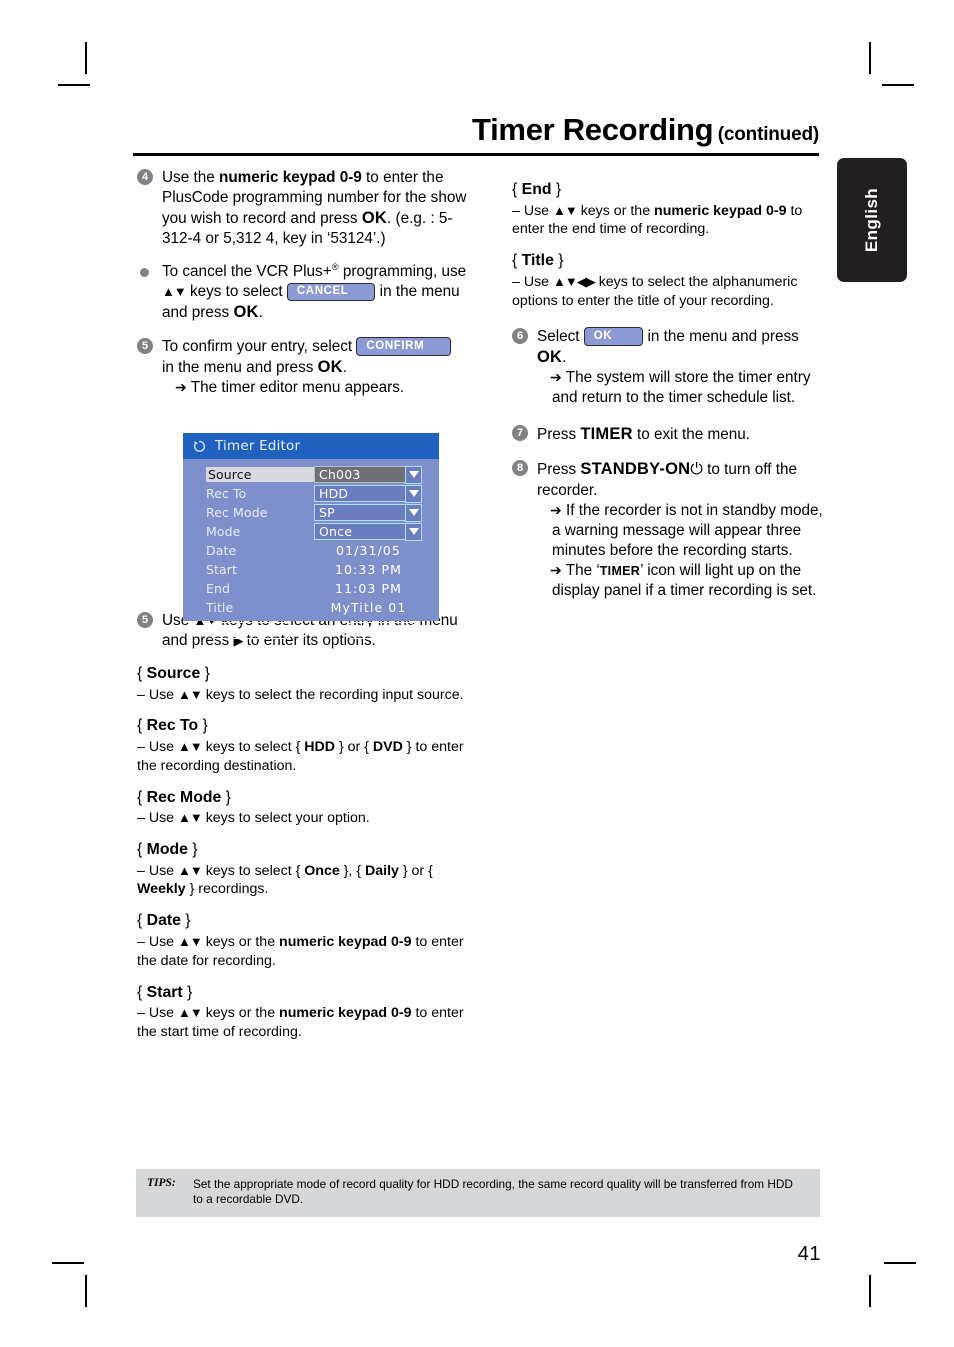 This screenshot has height=1347, width=954. I want to click on dialog-row-end: End 11:03 PM, so click(311, 588).